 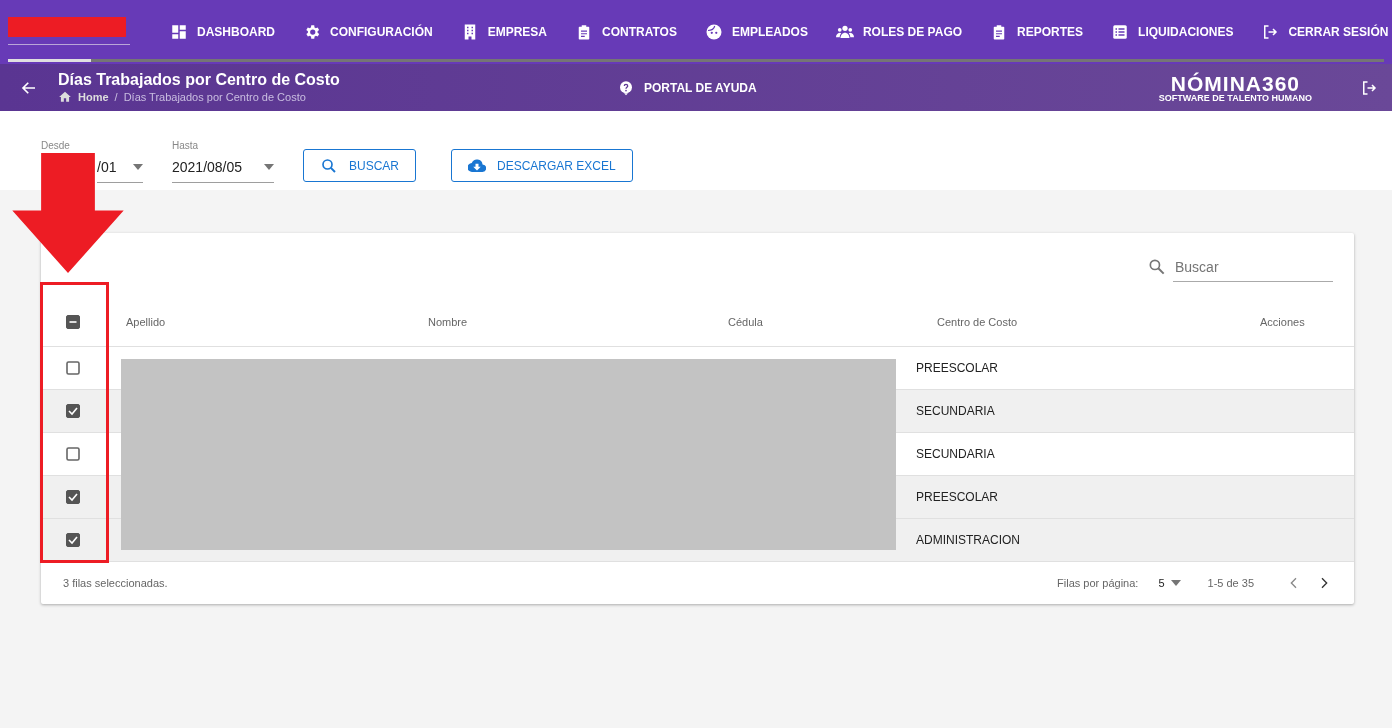 What do you see at coordinates (214, 97) in the screenshot?
I see `breadcrumb-current: Días Trabajados por Centro de Costo` at bounding box center [214, 97].